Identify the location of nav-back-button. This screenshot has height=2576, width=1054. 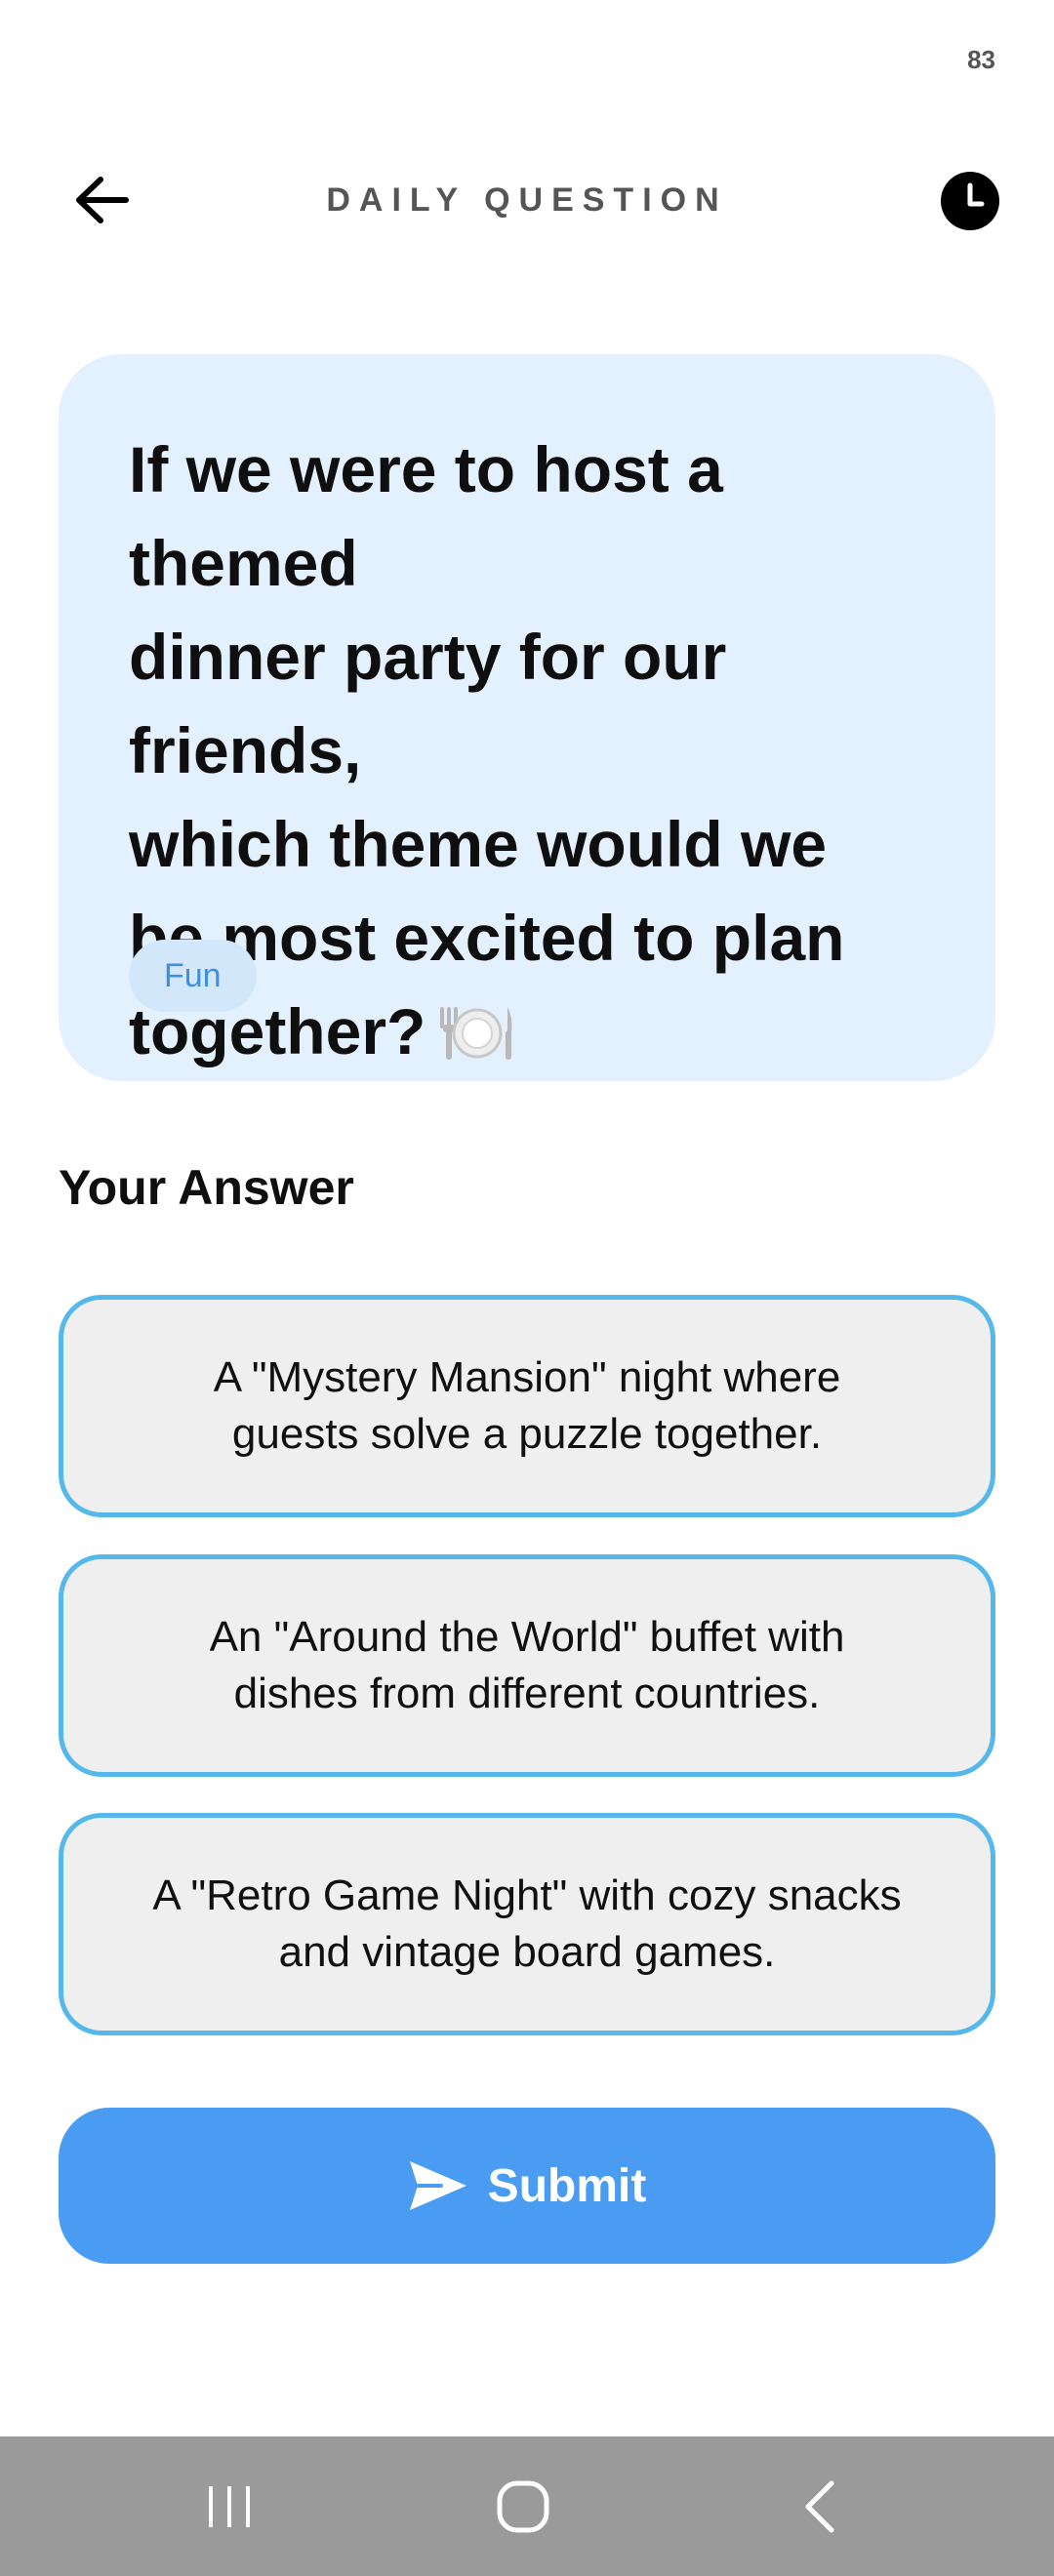
(820, 2506).